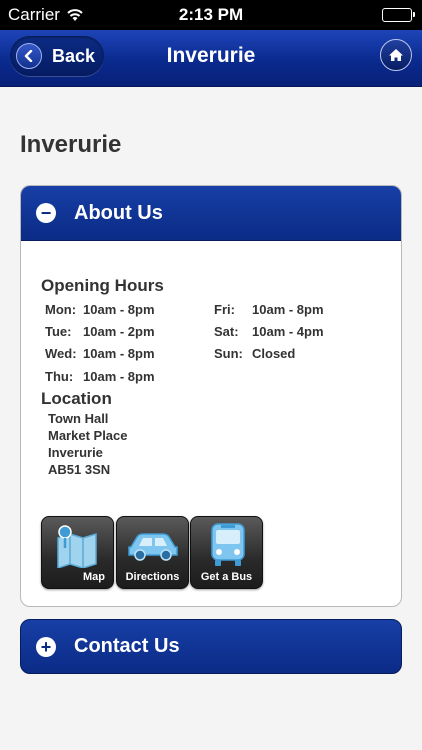  I want to click on location-title: Location, so click(76, 398).